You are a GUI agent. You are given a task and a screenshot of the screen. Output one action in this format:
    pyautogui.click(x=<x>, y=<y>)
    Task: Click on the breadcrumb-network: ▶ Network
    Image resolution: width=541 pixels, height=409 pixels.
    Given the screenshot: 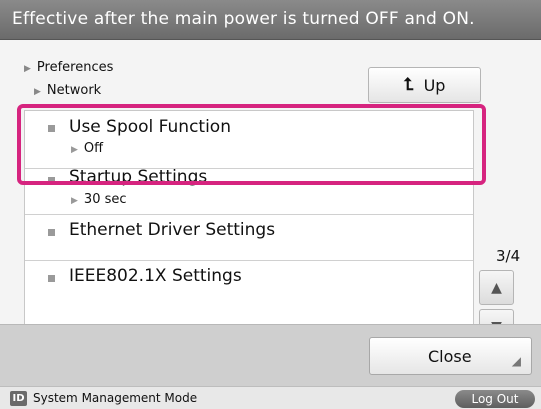 What is the action you would take?
    pyautogui.click(x=68, y=90)
    